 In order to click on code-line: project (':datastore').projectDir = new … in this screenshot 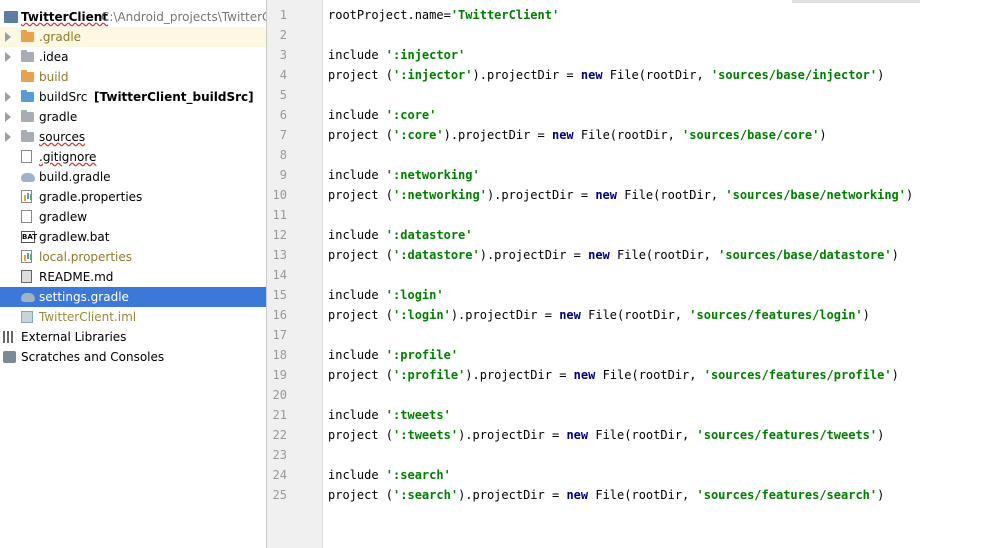, I will do `click(656, 255)`.